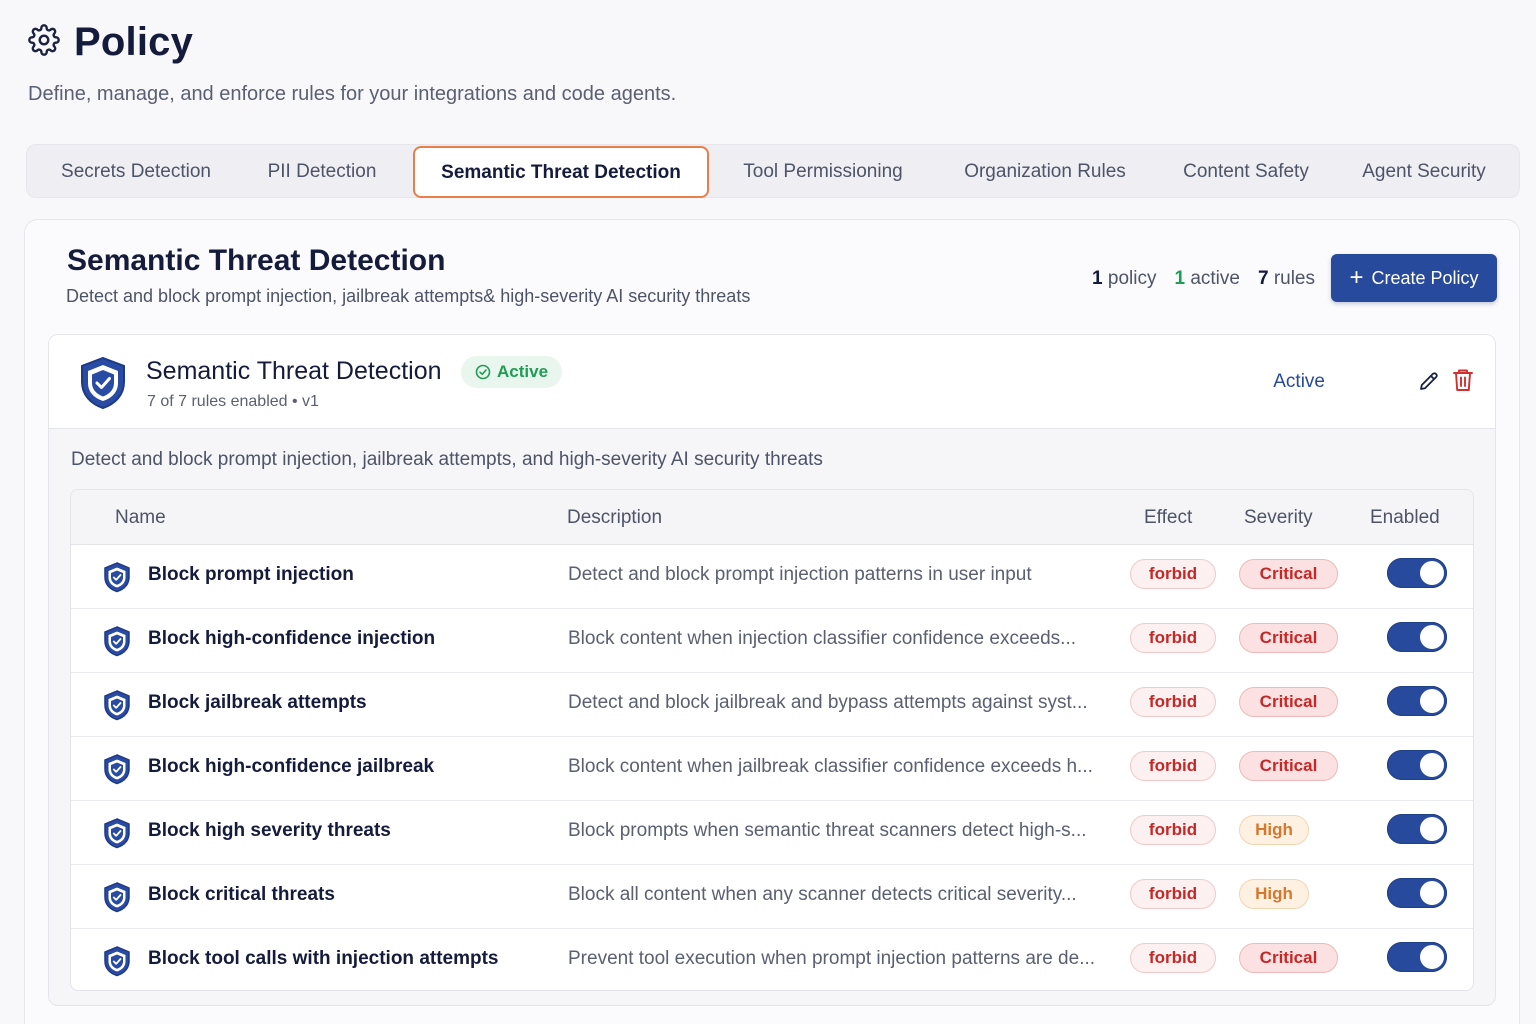 The image size is (1536, 1024). I want to click on tab-pii-detection: PII Detection, so click(322, 172).